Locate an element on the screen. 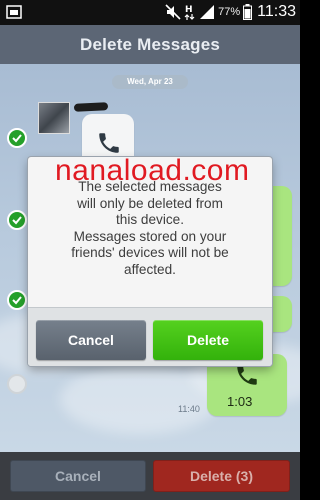  title-bar: Delete Messages is located at coordinates (150, 44).